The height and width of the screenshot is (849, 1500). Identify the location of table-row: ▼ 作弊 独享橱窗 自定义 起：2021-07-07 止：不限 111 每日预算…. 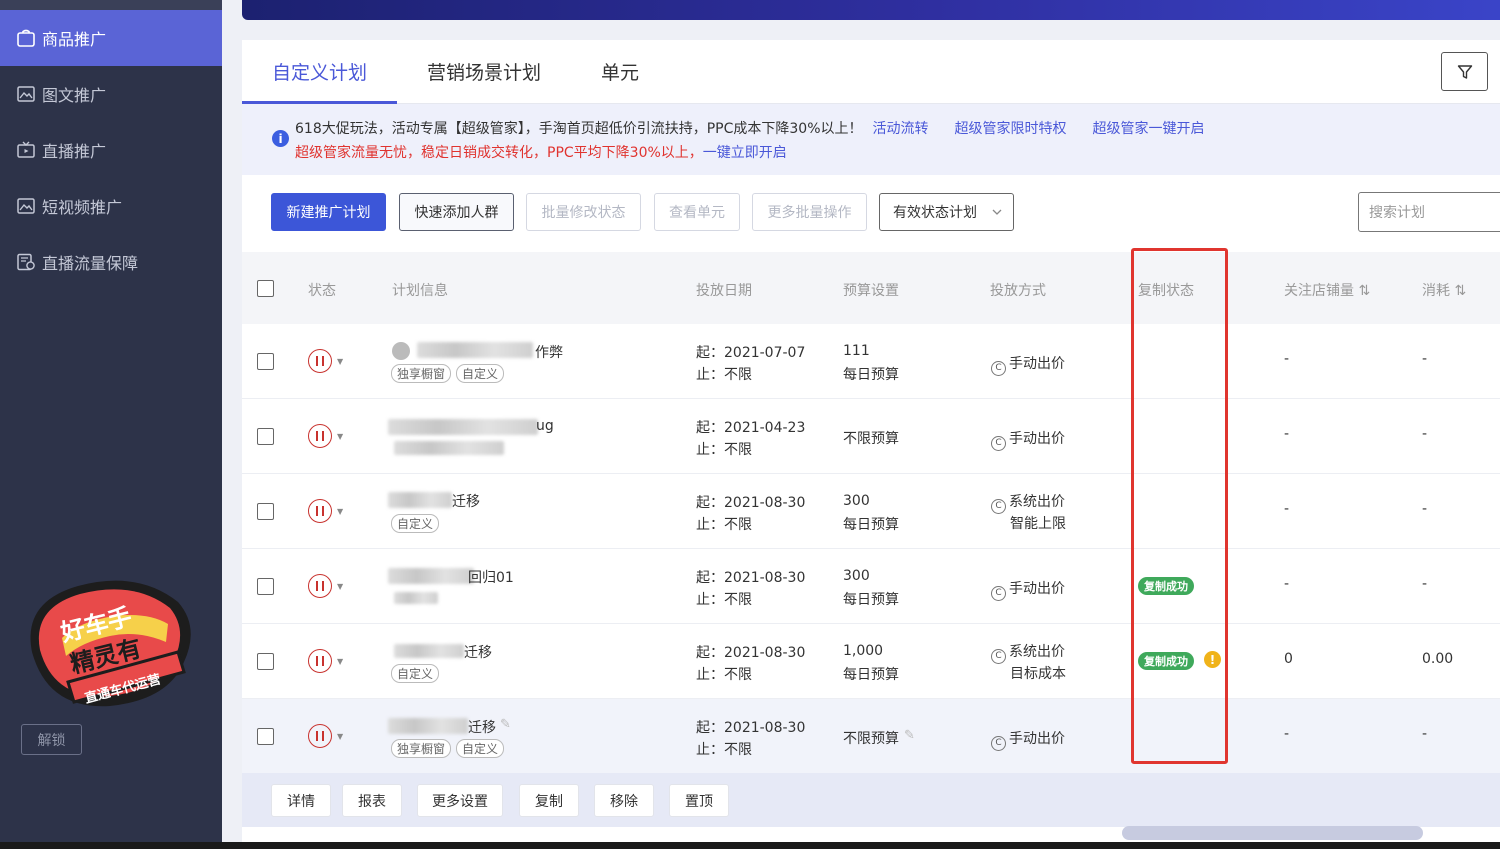
(871, 361).